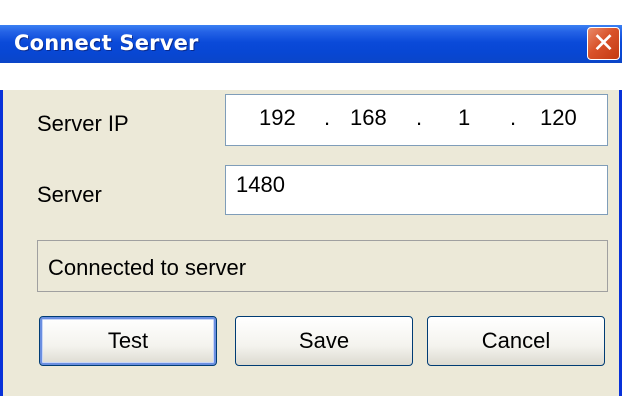 The image size is (622, 396). What do you see at coordinates (260, 184) in the screenshot?
I see `server-port-value: 1480` at bounding box center [260, 184].